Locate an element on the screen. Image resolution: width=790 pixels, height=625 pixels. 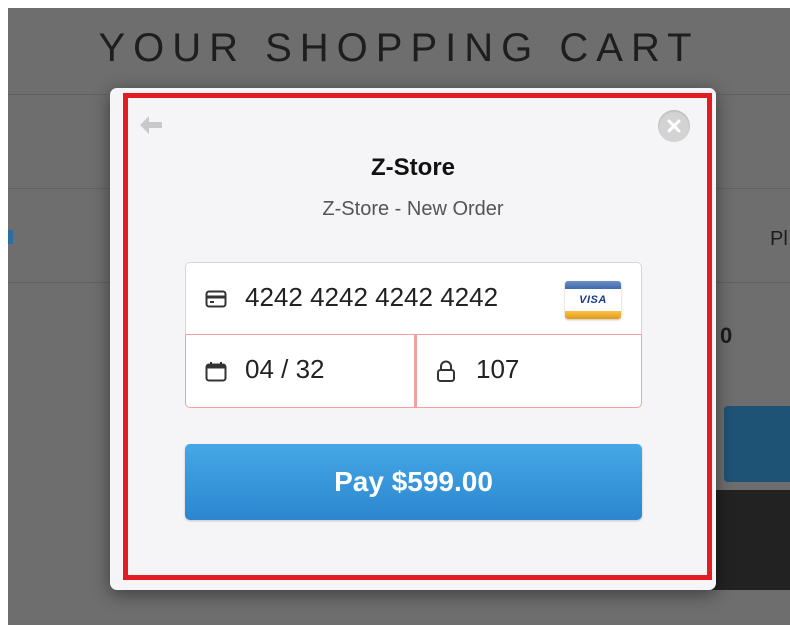
cart-price: 0 is located at coordinates (726, 335).